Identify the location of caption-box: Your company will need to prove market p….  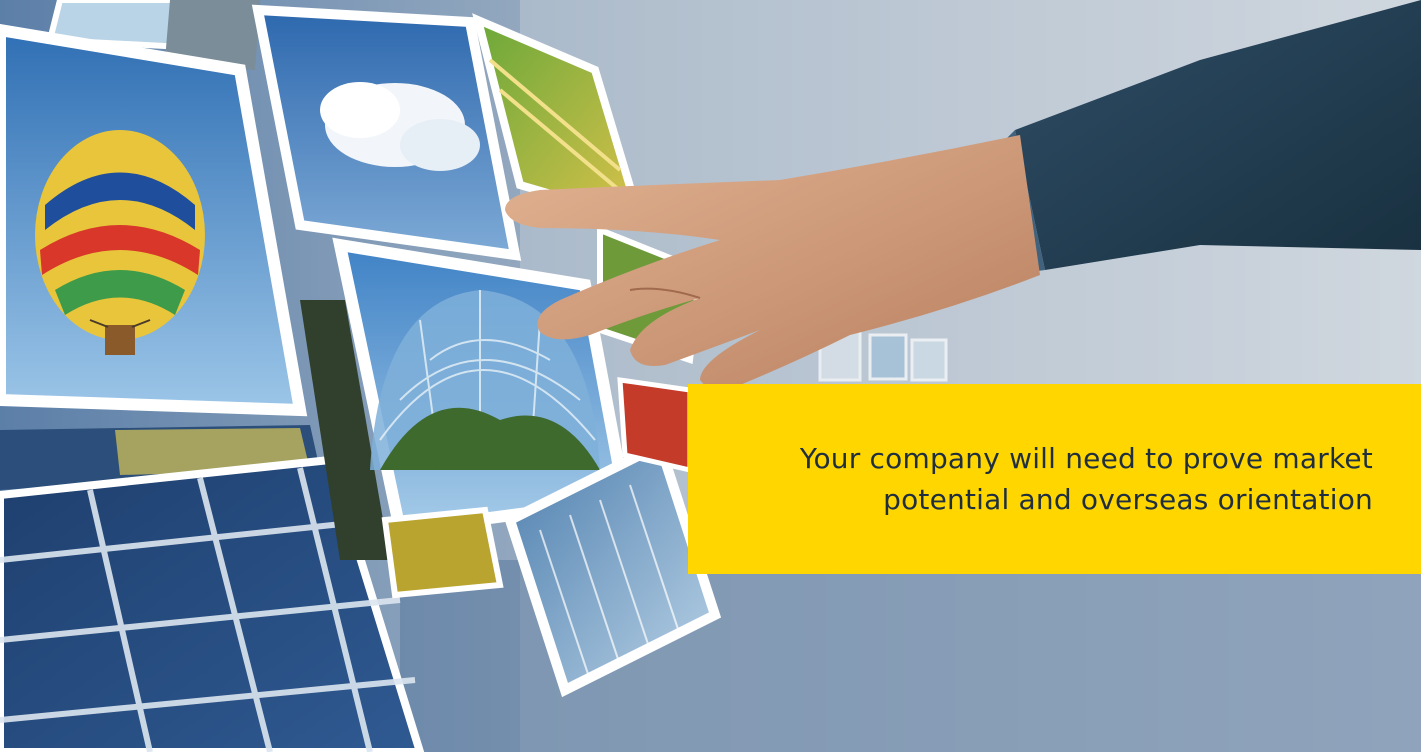
(1054, 479).